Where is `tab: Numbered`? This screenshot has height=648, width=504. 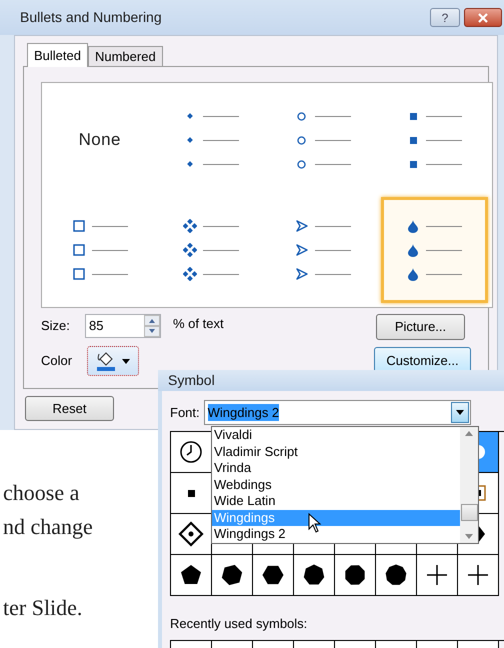 tab: Numbered is located at coordinates (125, 56).